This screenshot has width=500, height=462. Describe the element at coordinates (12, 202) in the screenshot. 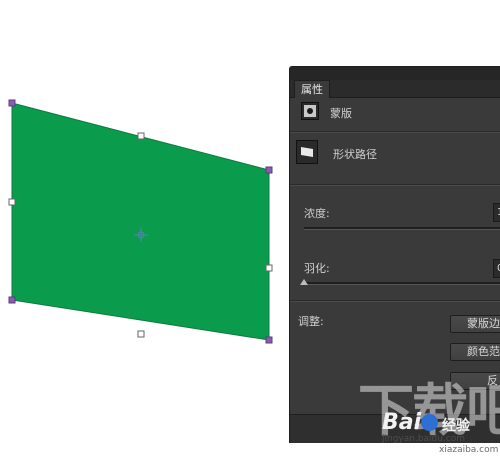

I see `edge-handle-left` at that location.